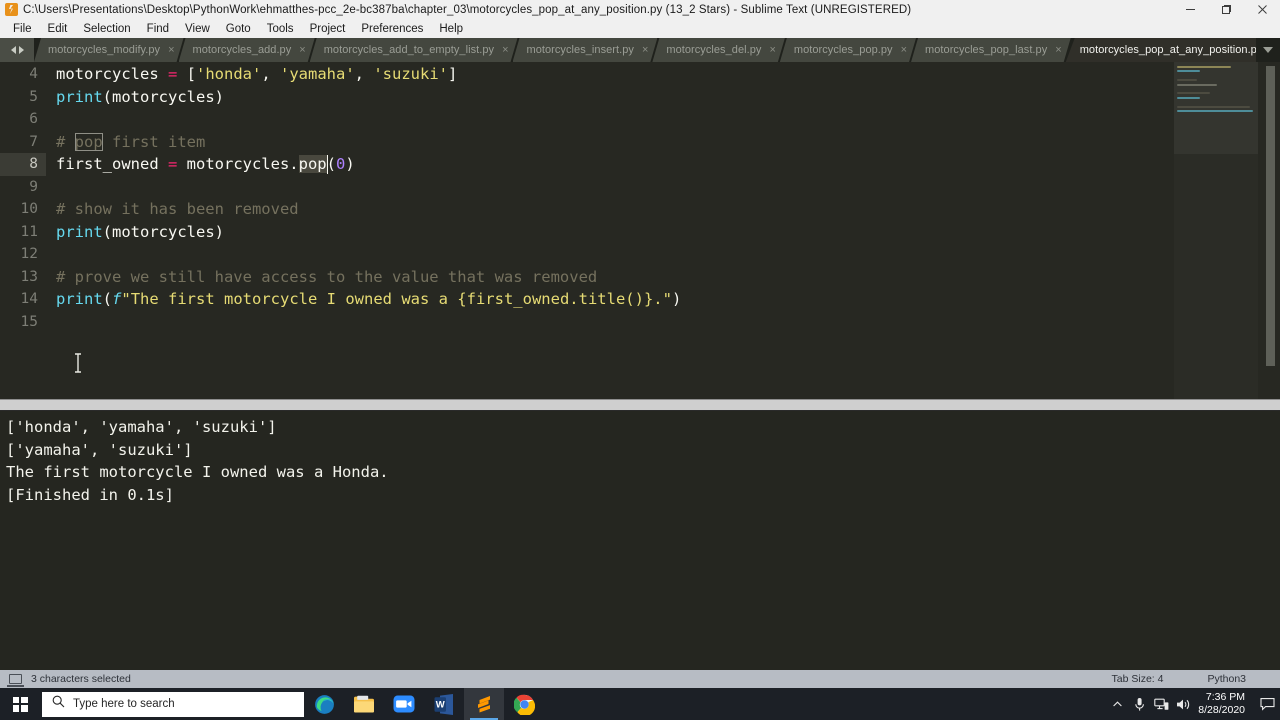  Describe the element at coordinates (79, 96) in the screenshot. I see `code-token: print` at that location.